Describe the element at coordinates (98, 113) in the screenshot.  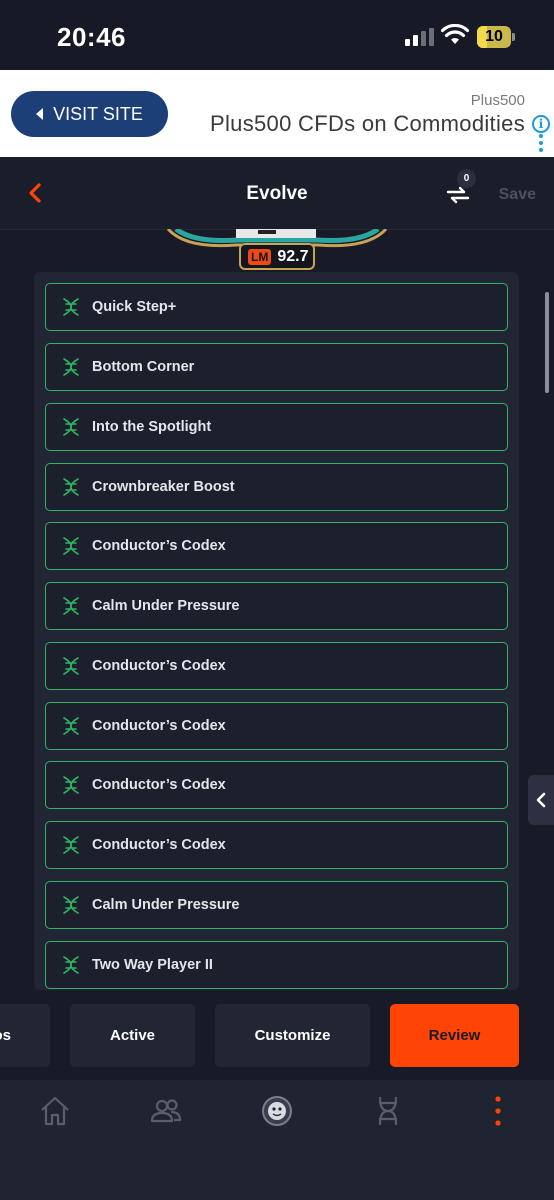
I see `visit-site-label: VISIT SITE` at that location.